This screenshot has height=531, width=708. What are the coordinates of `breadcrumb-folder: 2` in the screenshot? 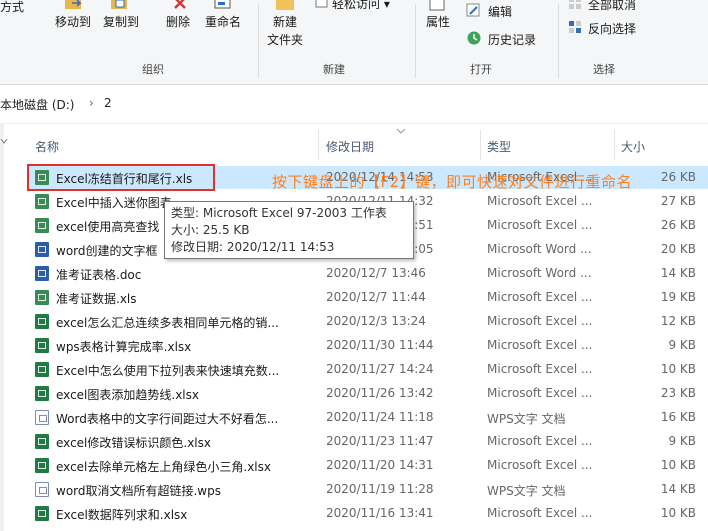 It's located at (108, 103).